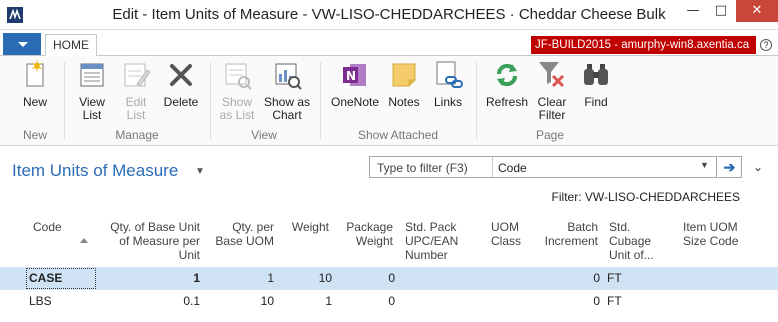  I want to click on tab-home: HOME, so click(71, 45).